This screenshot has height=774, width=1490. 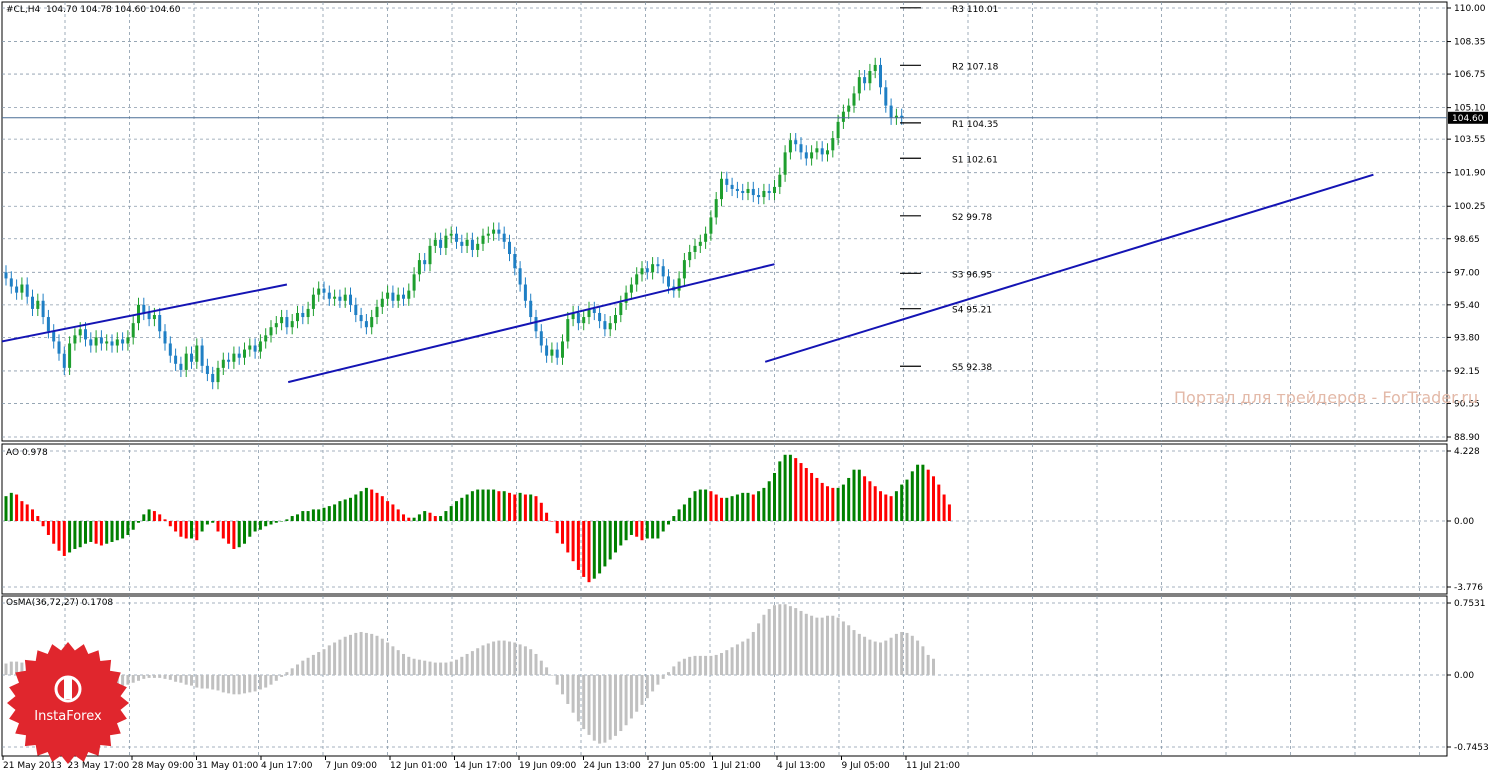 I want to click on time-tick-label: 28 May 09:00, so click(x=163, y=766).